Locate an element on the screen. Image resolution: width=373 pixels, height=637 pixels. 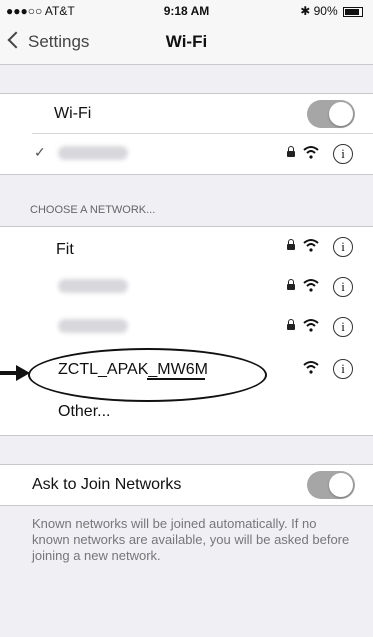
wifi-group: Wi-Fi ✓ i is located at coordinates (186, 134).